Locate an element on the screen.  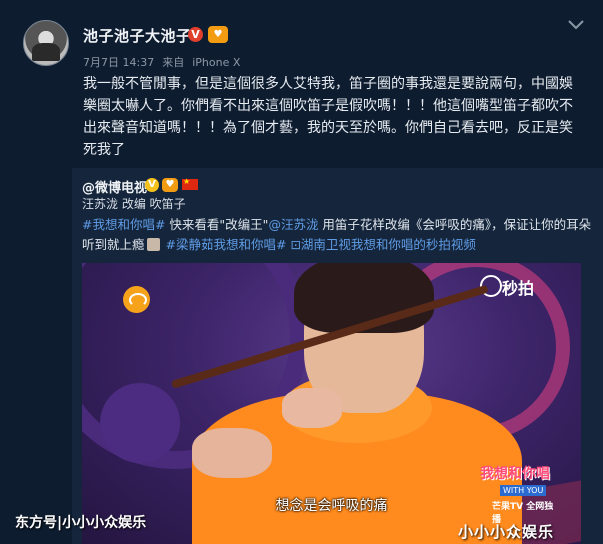
repost-username: @微博电视 is located at coordinates (114, 186).